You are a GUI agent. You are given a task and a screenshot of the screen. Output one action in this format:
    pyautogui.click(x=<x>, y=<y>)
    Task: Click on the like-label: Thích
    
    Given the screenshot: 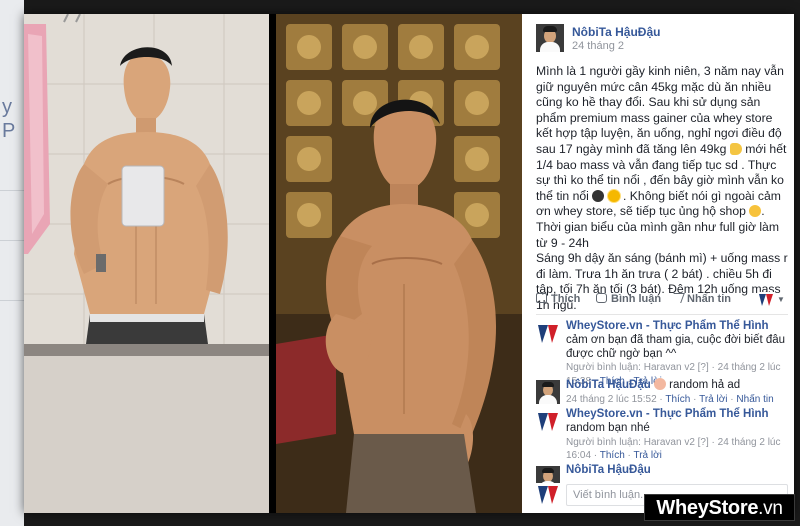 What is the action you would take?
    pyautogui.click(x=566, y=299)
    